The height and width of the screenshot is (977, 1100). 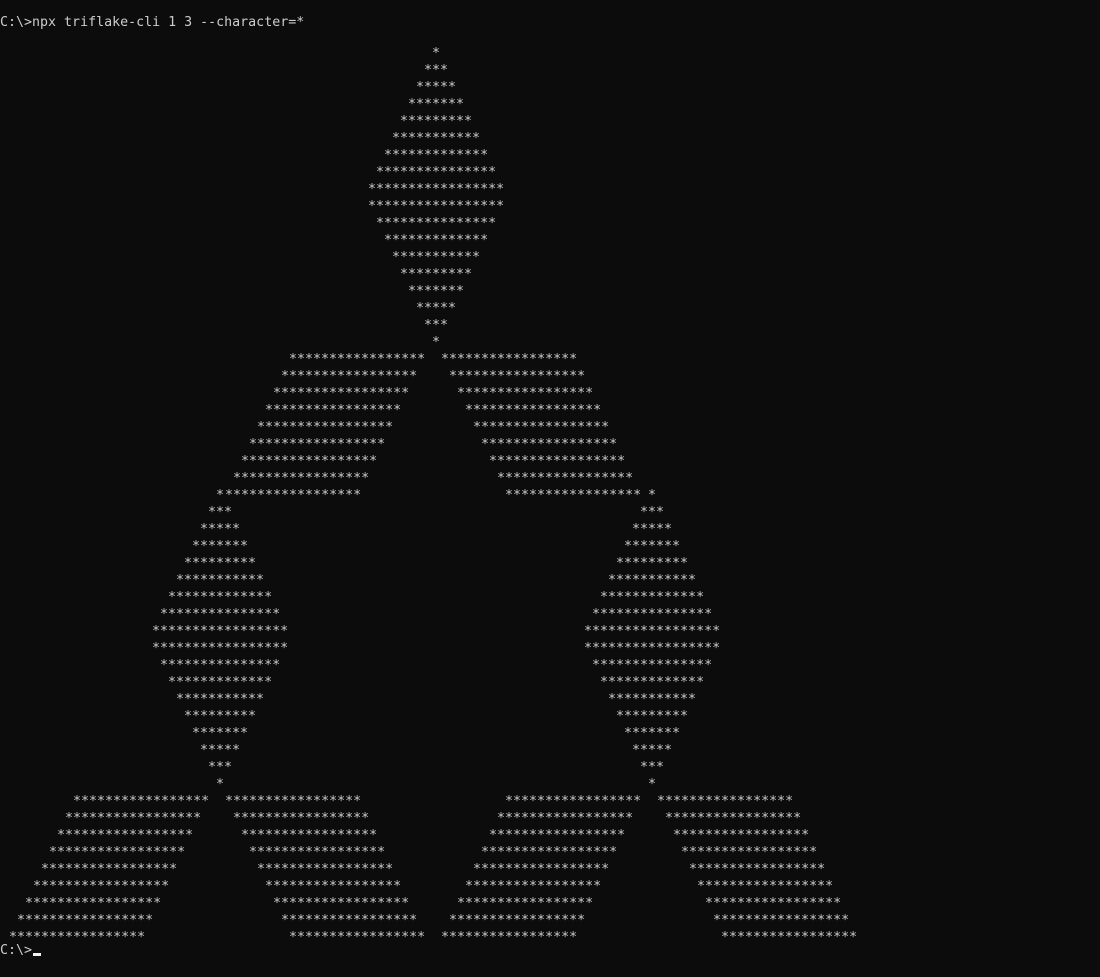 What do you see at coordinates (16, 950) in the screenshot?
I see `prompt: C:\>` at bounding box center [16, 950].